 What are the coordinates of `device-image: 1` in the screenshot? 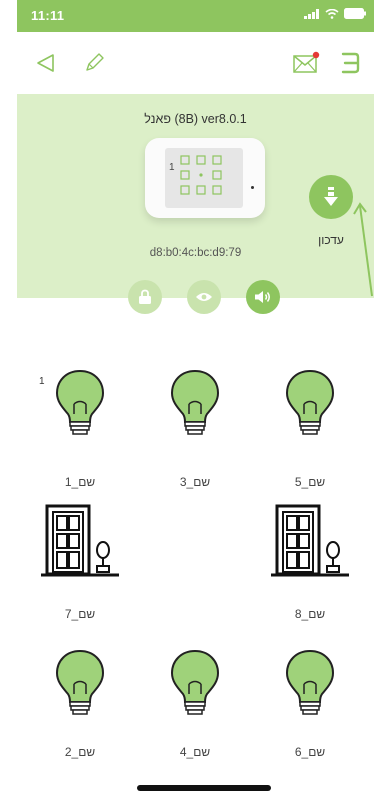 It's located at (205, 178).